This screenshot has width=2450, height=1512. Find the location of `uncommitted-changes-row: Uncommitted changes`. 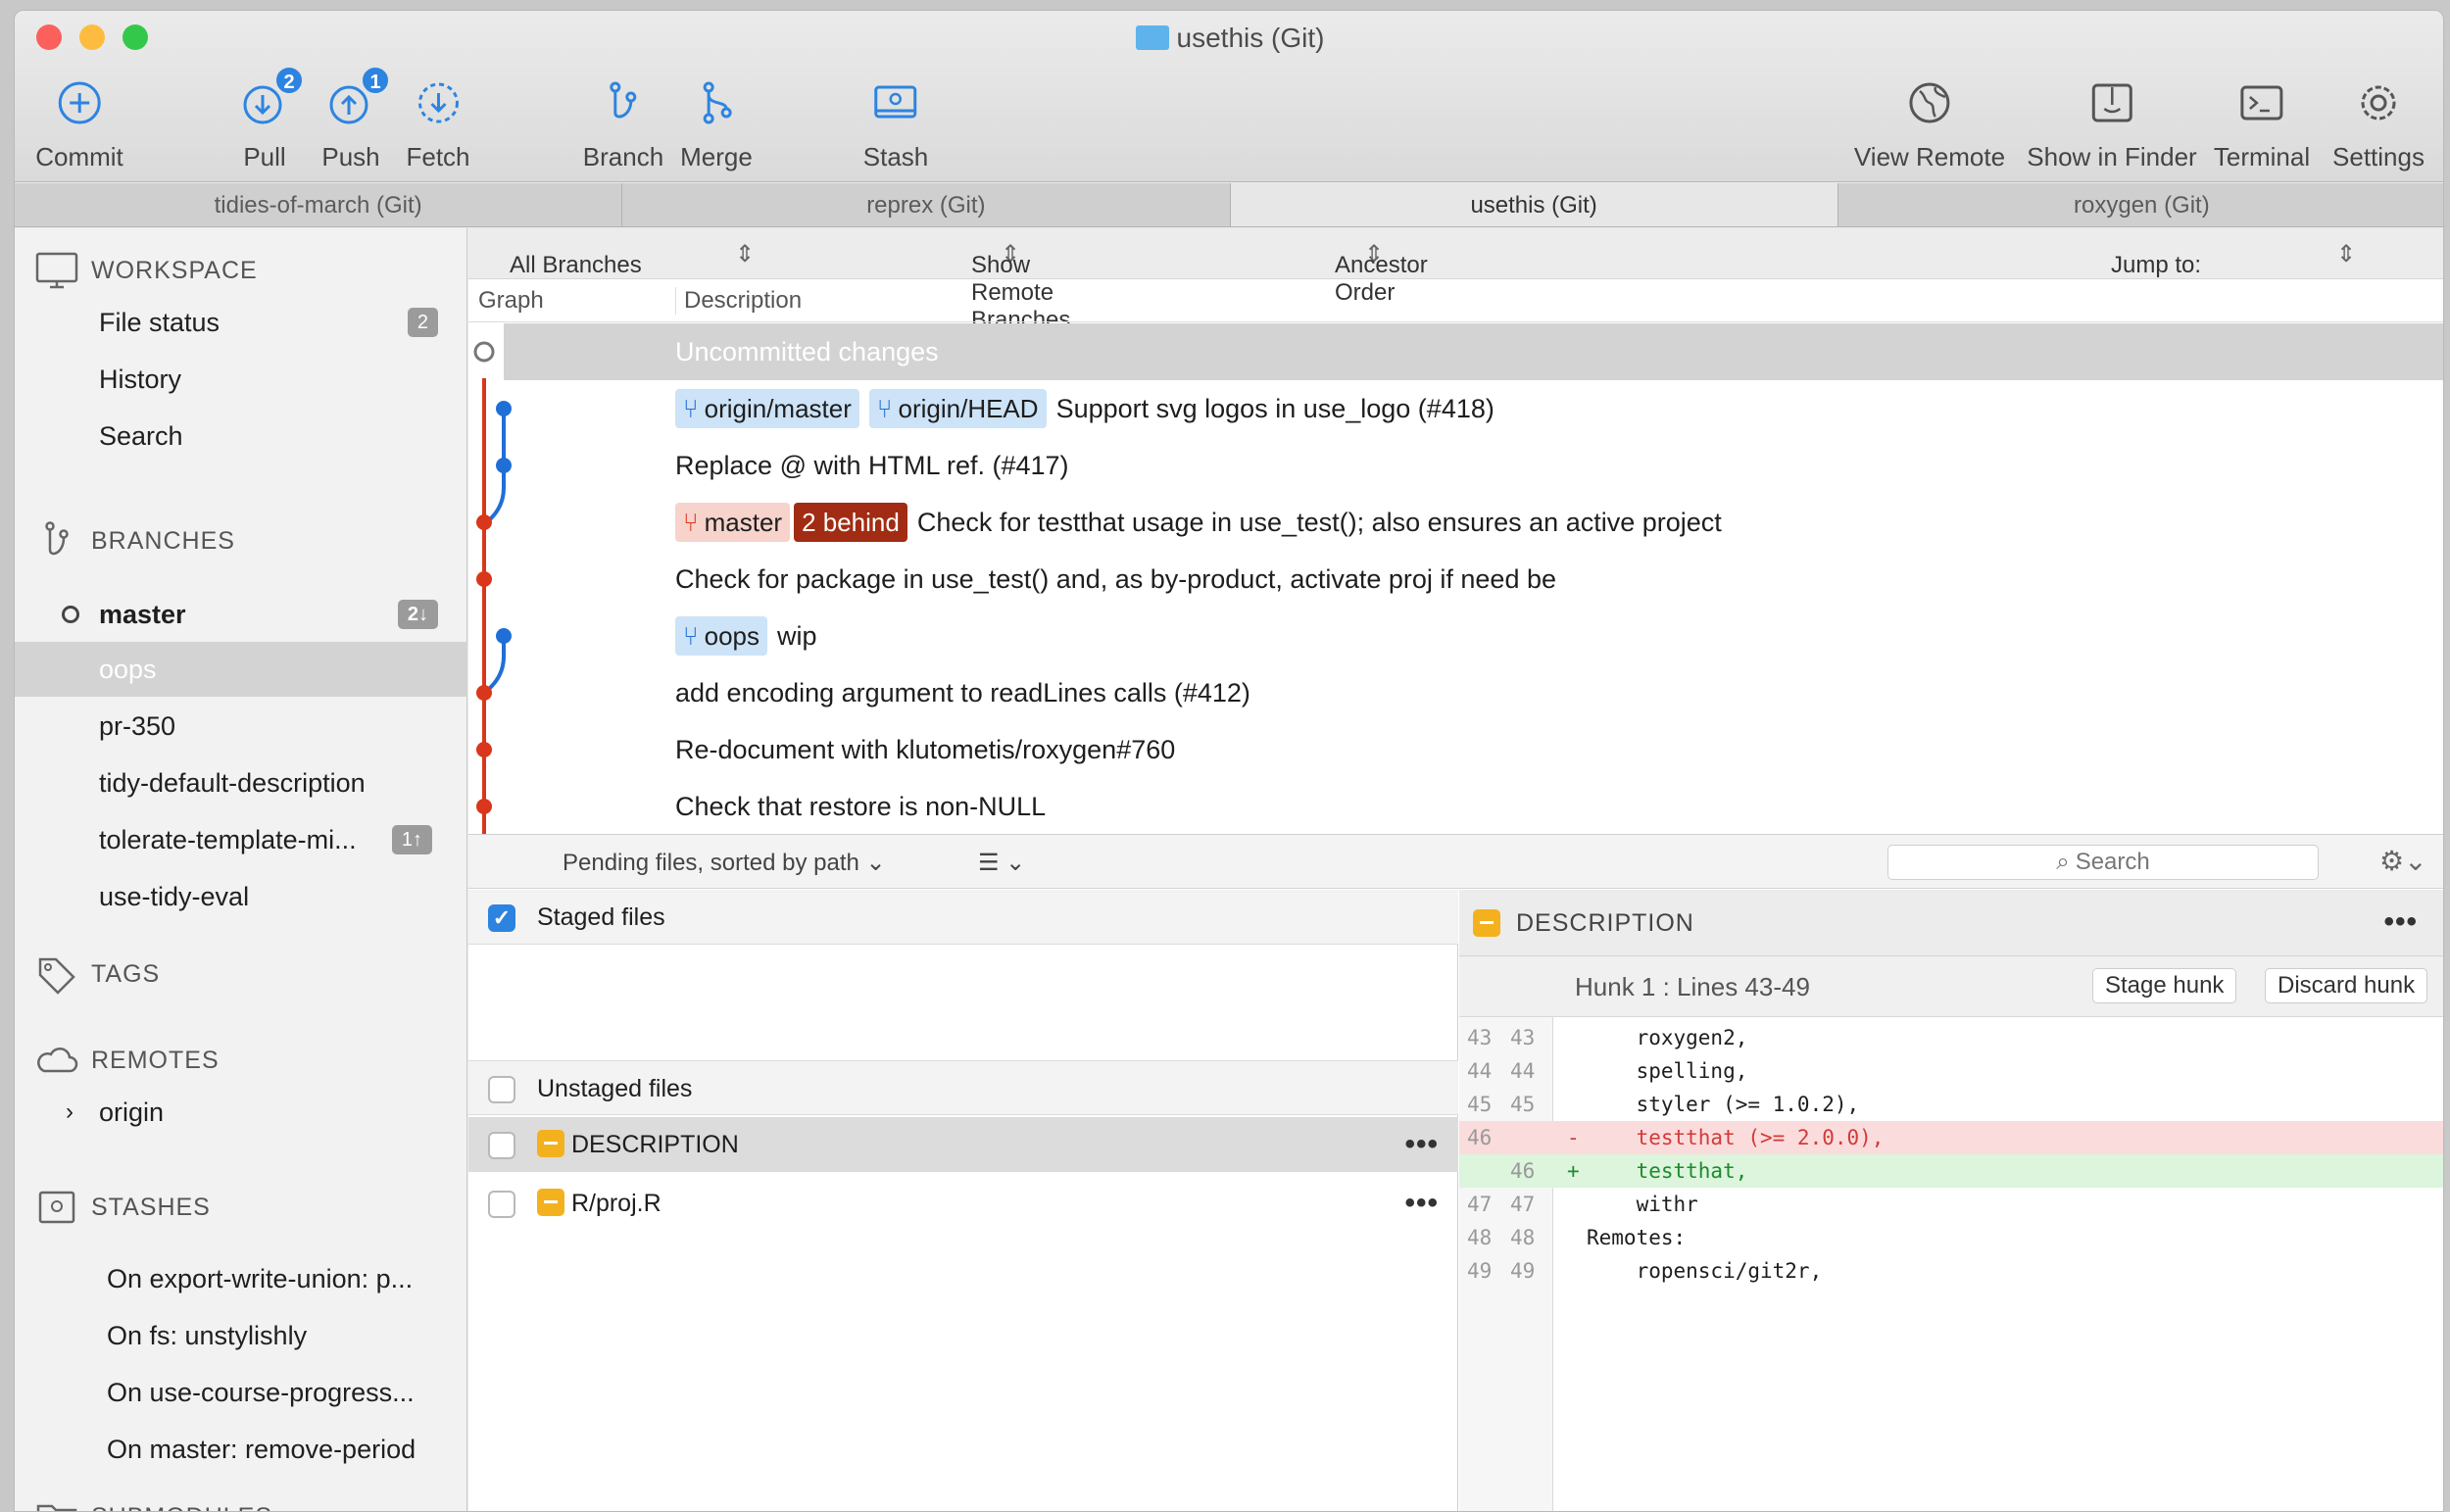

uncommitted-changes-row: Uncommitted changes is located at coordinates (1473, 351).